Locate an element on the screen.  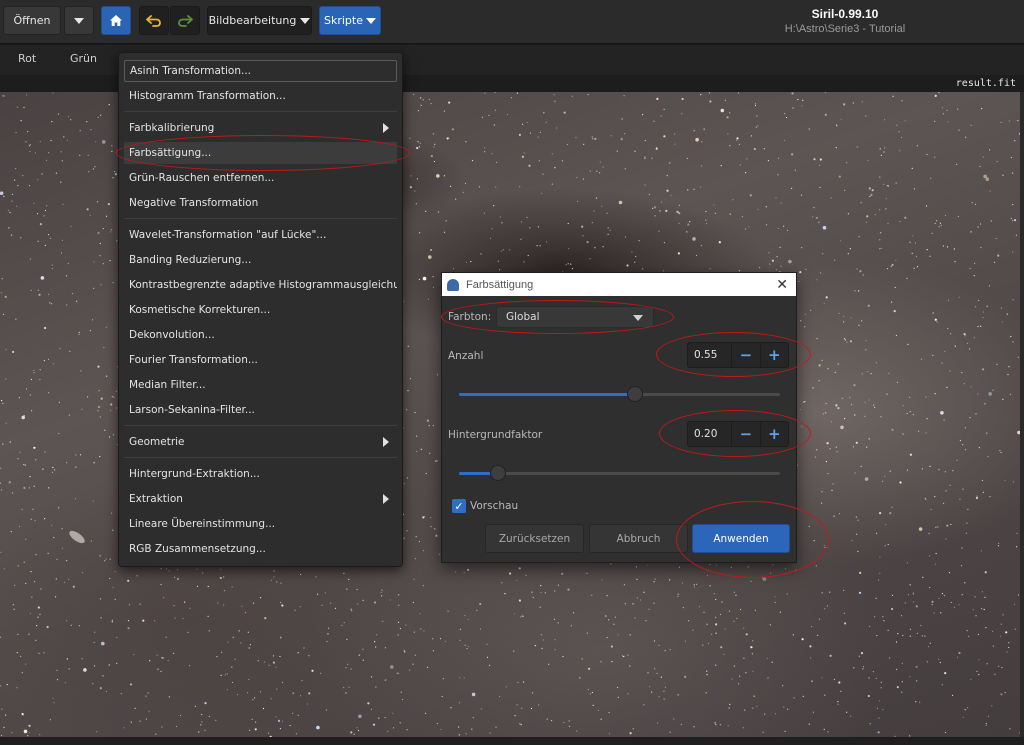
menu-item-negative: Negative Transformation is located at coordinates (260, 203).